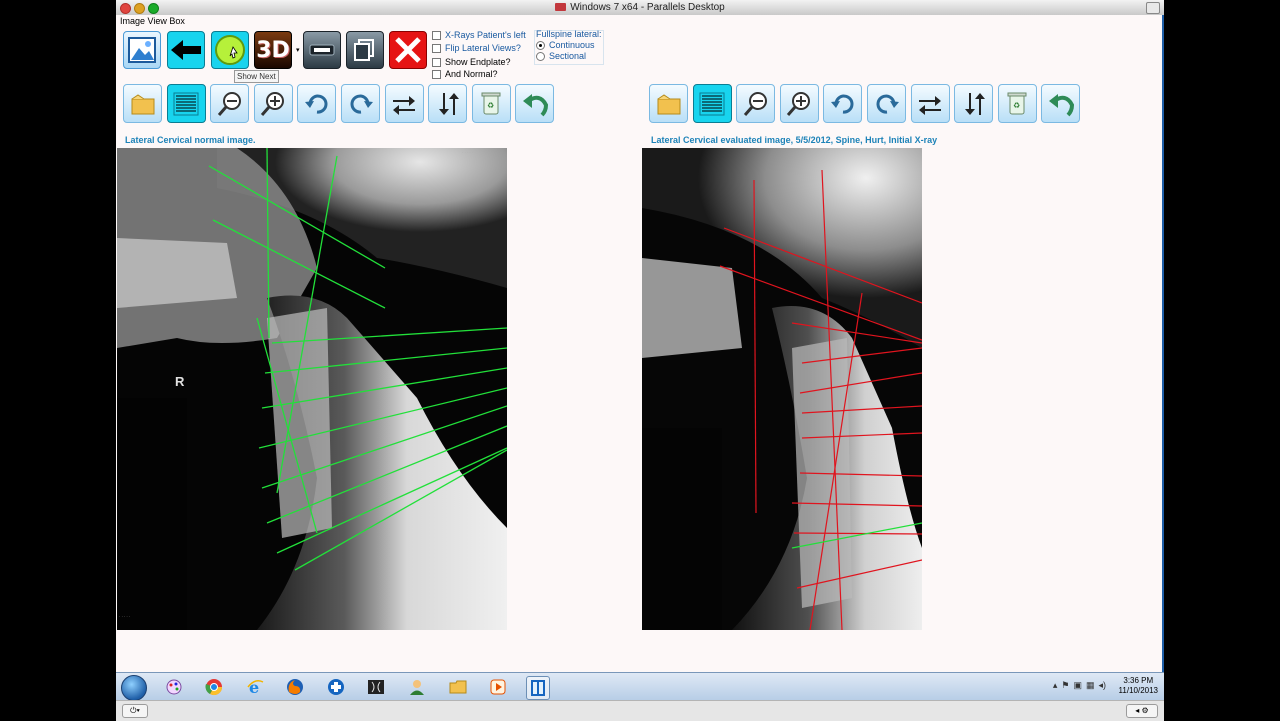 The height and width of the screenshot is (721, 1280). What do you see at coordinates (1055, 685) in the screenshot?
I see `show-hidden-icons-icon: ▴` at bounding box center [1055, 685].